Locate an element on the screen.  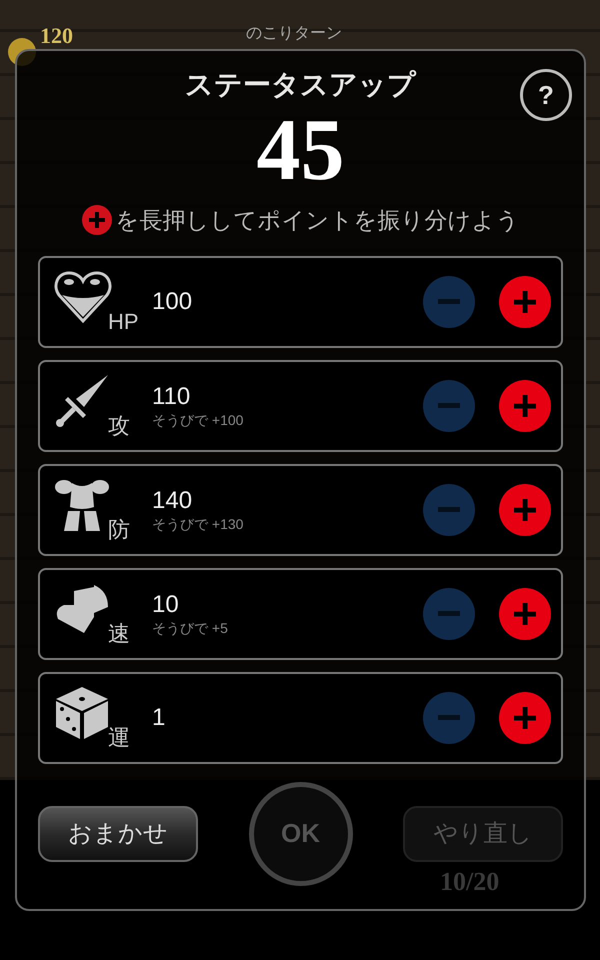
sword-icon is located at coordinates (82, 400).